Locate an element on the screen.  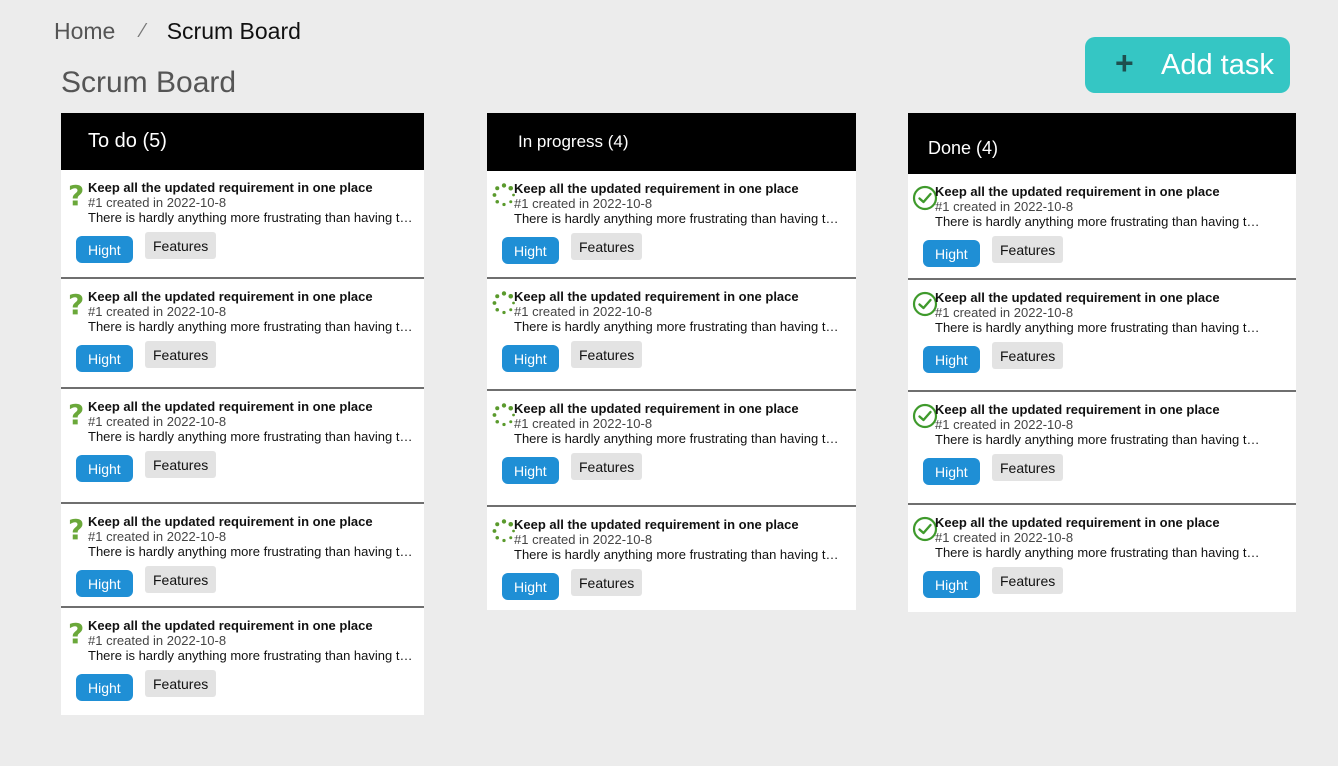
column-title: Done (4) is located at coordinates (963, 148).